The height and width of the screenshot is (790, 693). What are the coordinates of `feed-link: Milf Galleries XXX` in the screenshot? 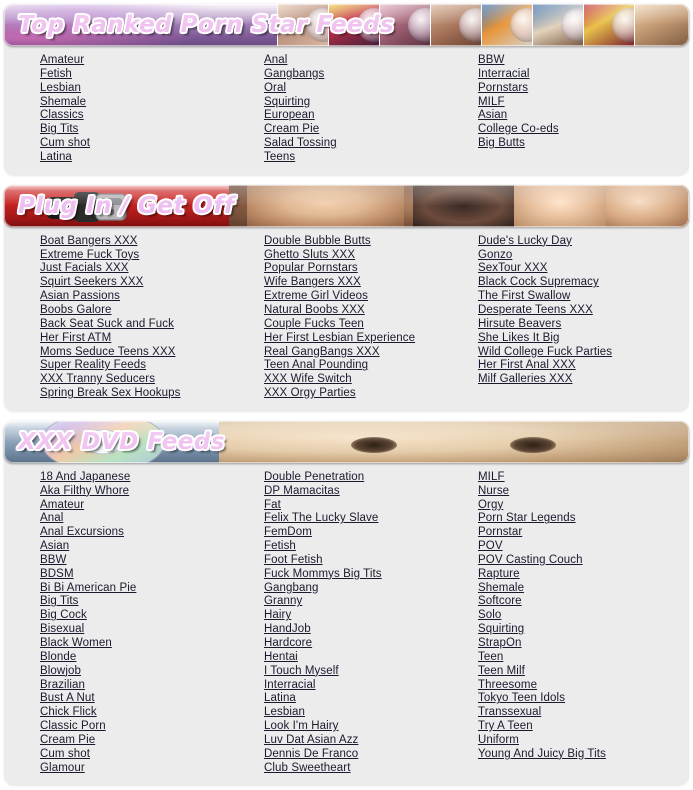 It's located at (578, 380).